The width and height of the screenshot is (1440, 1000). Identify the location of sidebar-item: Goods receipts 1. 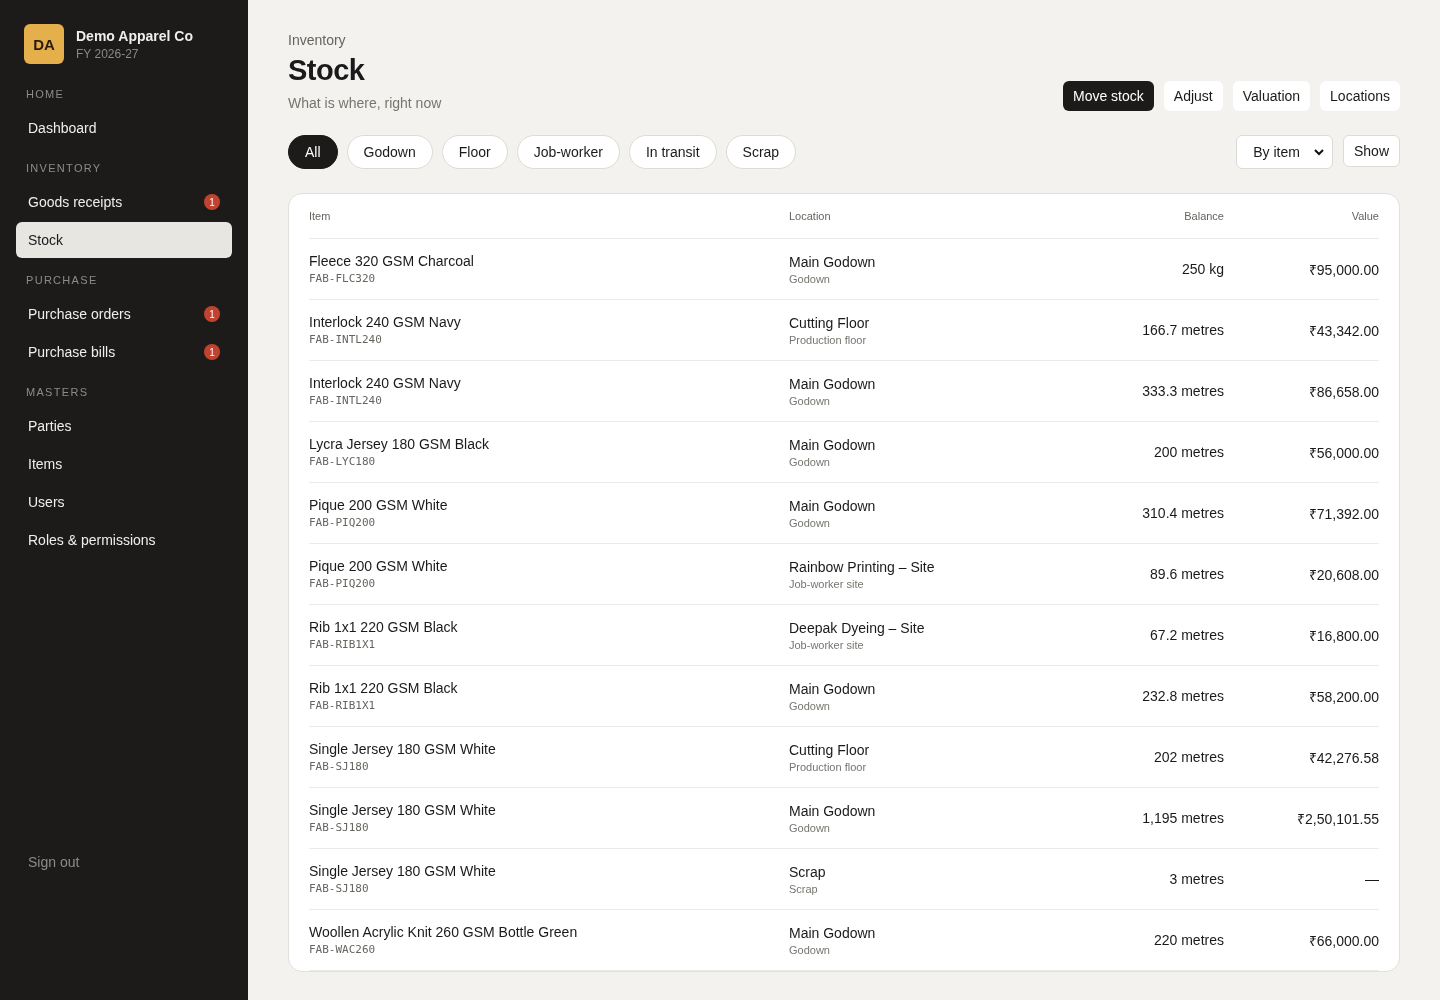
(124, 202).